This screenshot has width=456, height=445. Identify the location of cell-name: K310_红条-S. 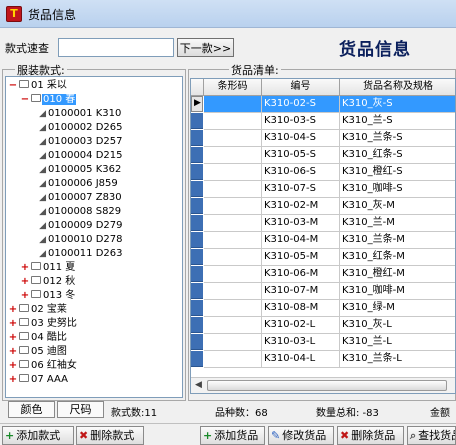
(397, 155).